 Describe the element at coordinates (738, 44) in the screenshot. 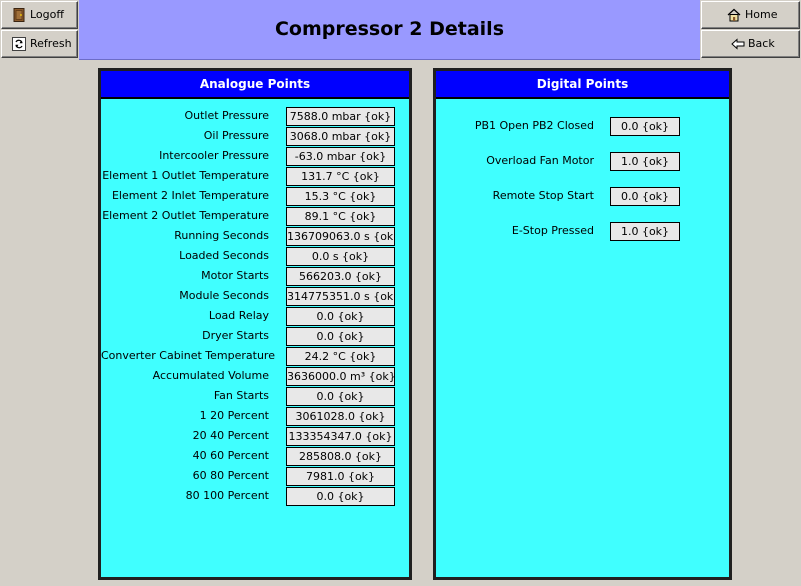

I see `back-arrow-icon` at that location.